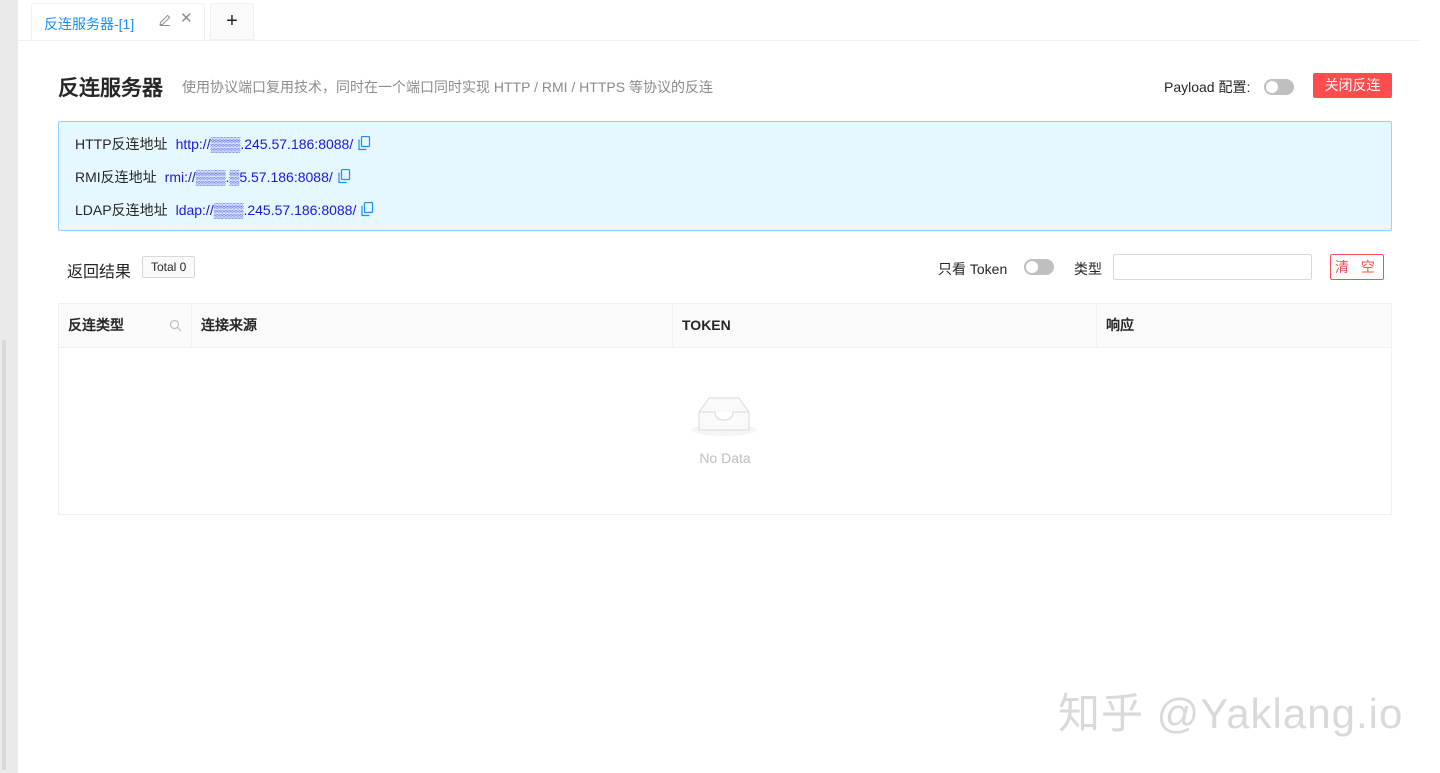 Image resolution: width=1440 pixels, height=773 pixels. Describe the element at coordinates (1207, 87) in the screenshot. I see `payload-config-label: Payload 配置:` at that location.